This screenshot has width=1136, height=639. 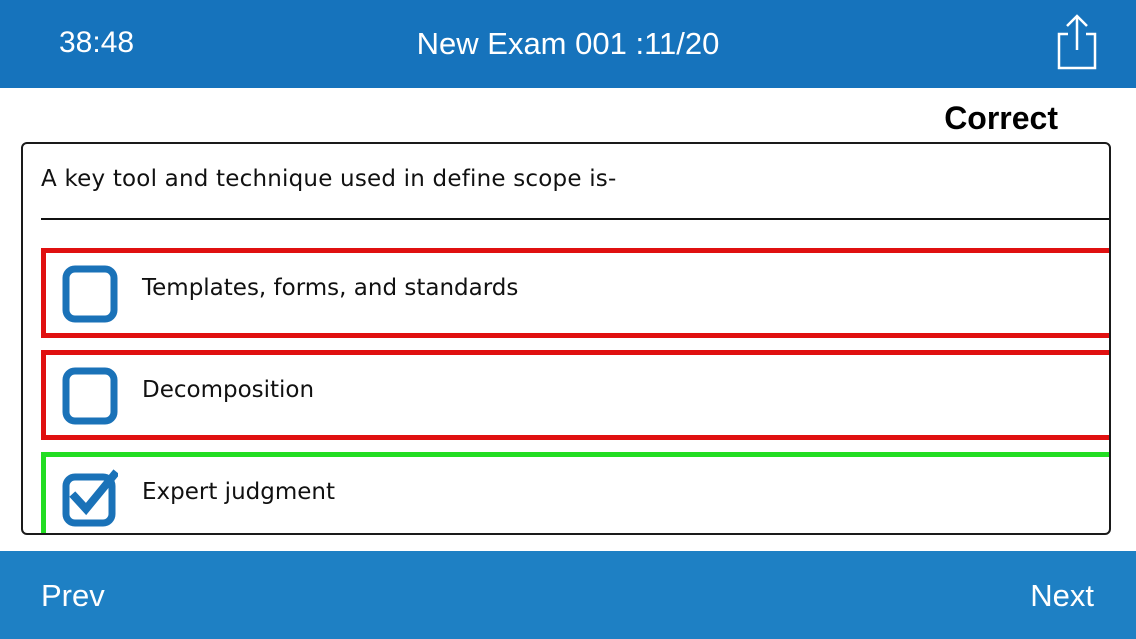 What do you see at coordinates (73, 596) in the screenshot?
I see `prev-button: Prev` at bounding box center [73, 596].